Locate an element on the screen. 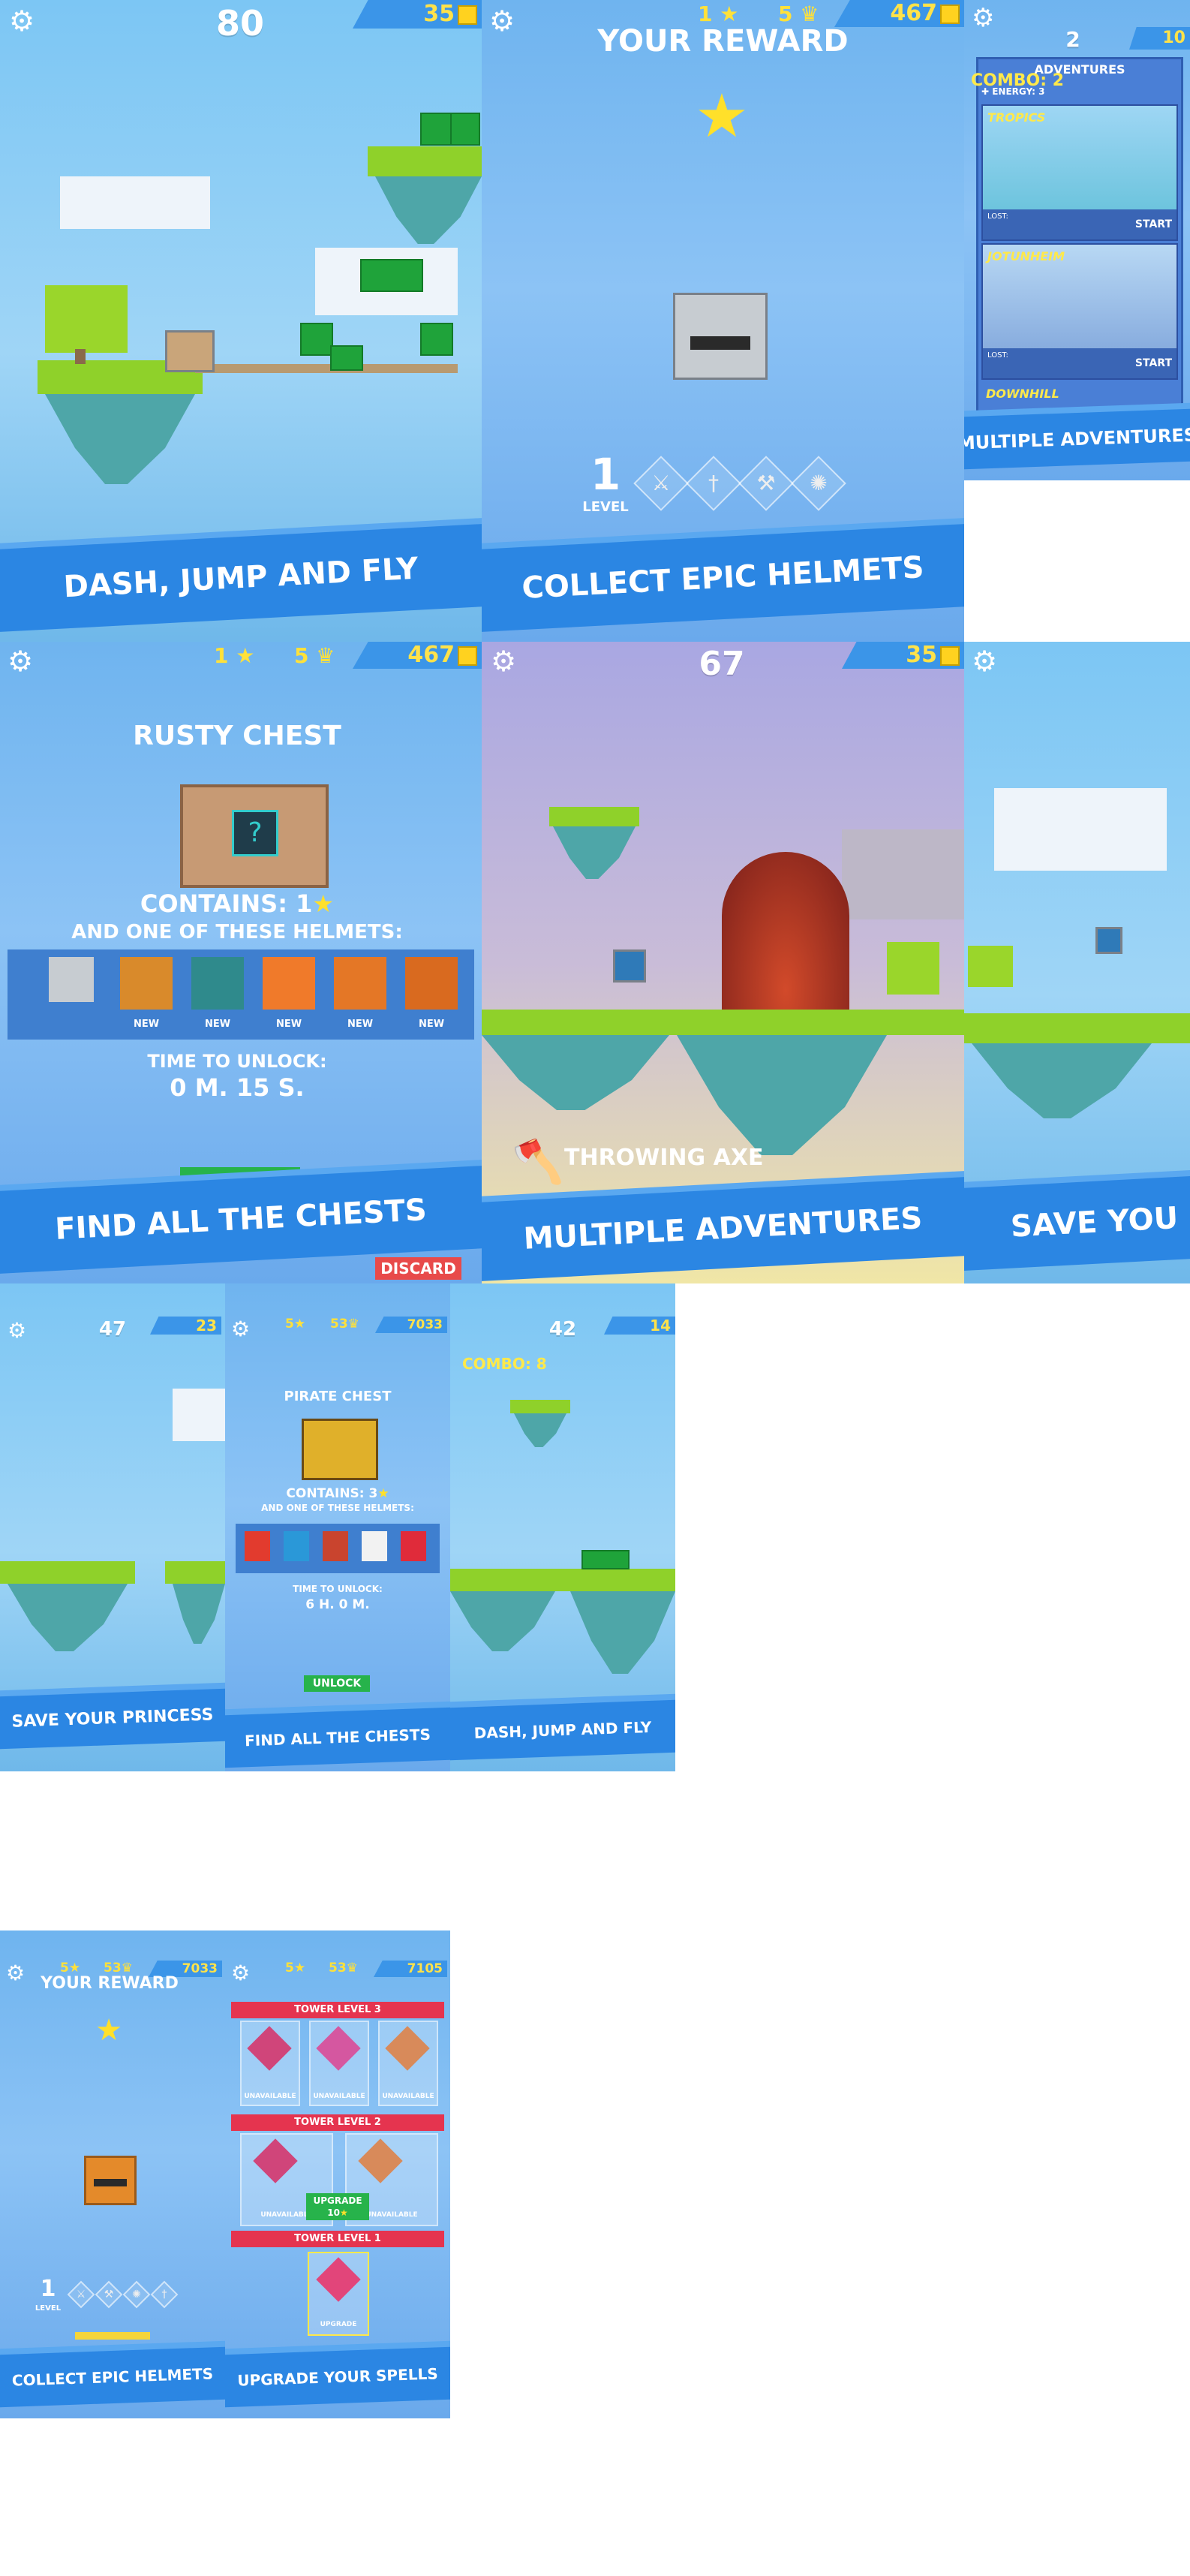 The width and height of the screenshot is (1190, 2576). spell-gem-icon is located at coordinates (269, 2048).